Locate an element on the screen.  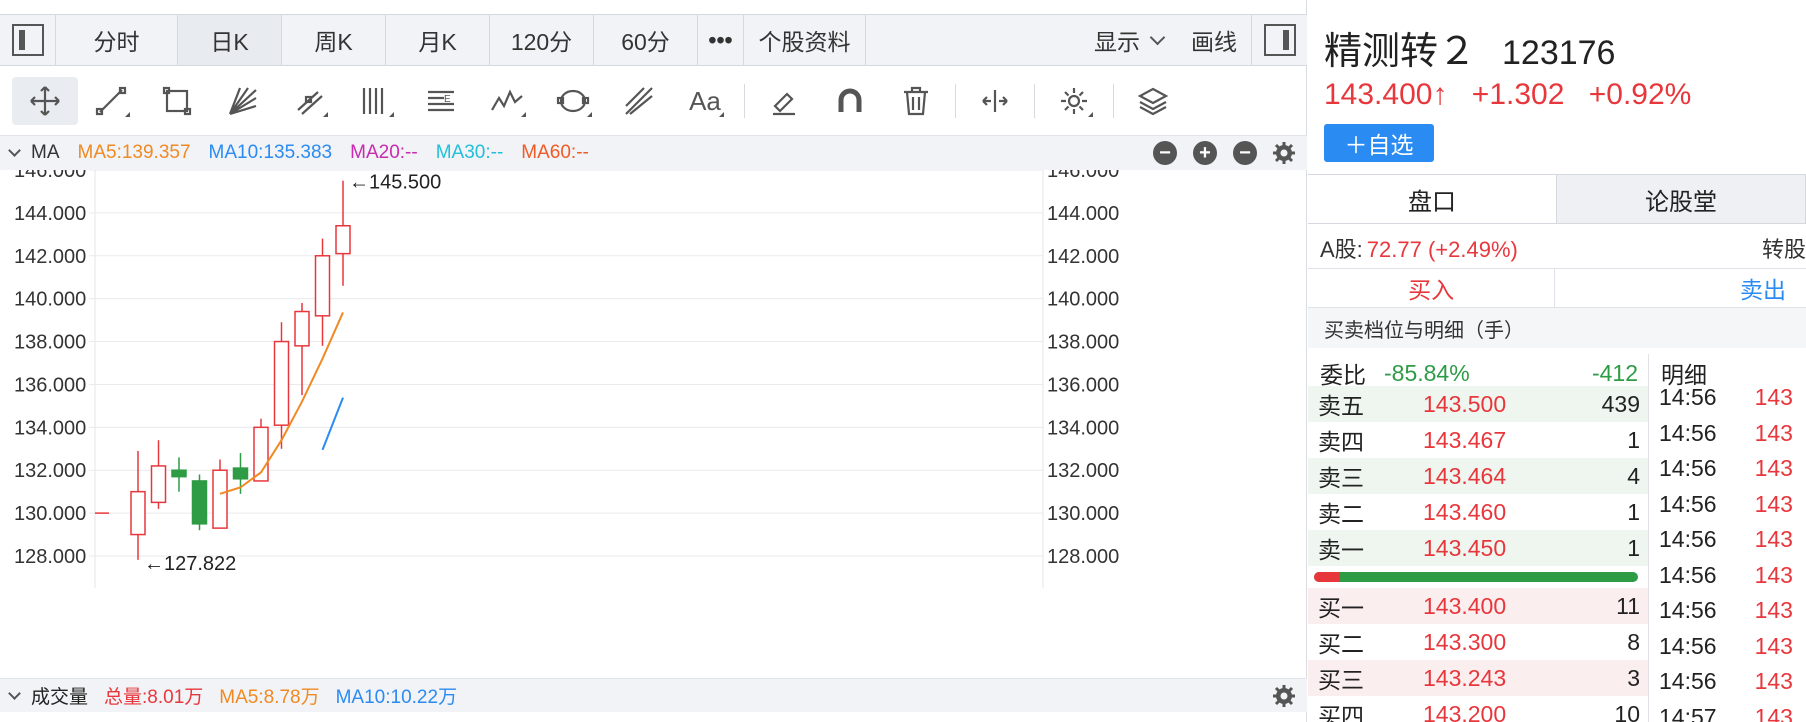
fan-tool is located at coordinates (243, 101).